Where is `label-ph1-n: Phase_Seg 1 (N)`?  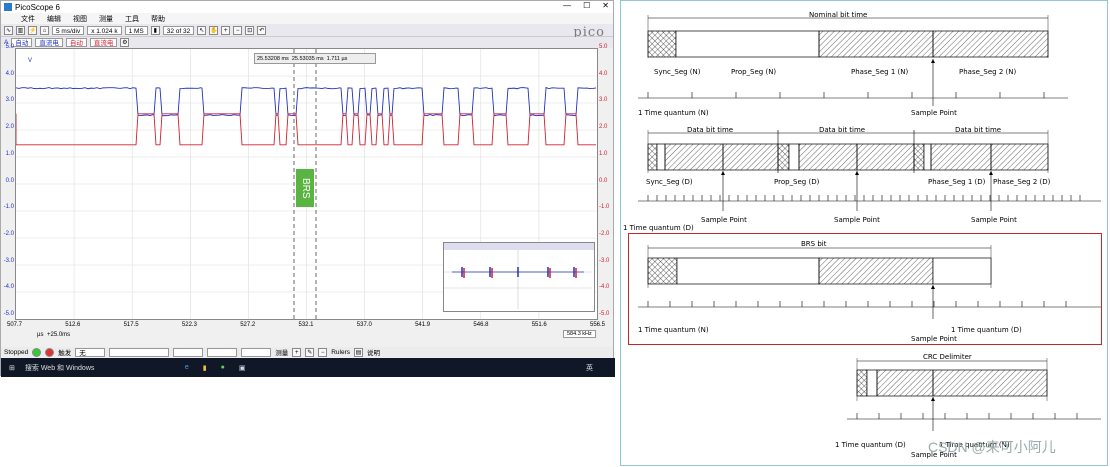
label-ph1-n: Phase_Seg 1 (N) is located at coordinates (879, 72).